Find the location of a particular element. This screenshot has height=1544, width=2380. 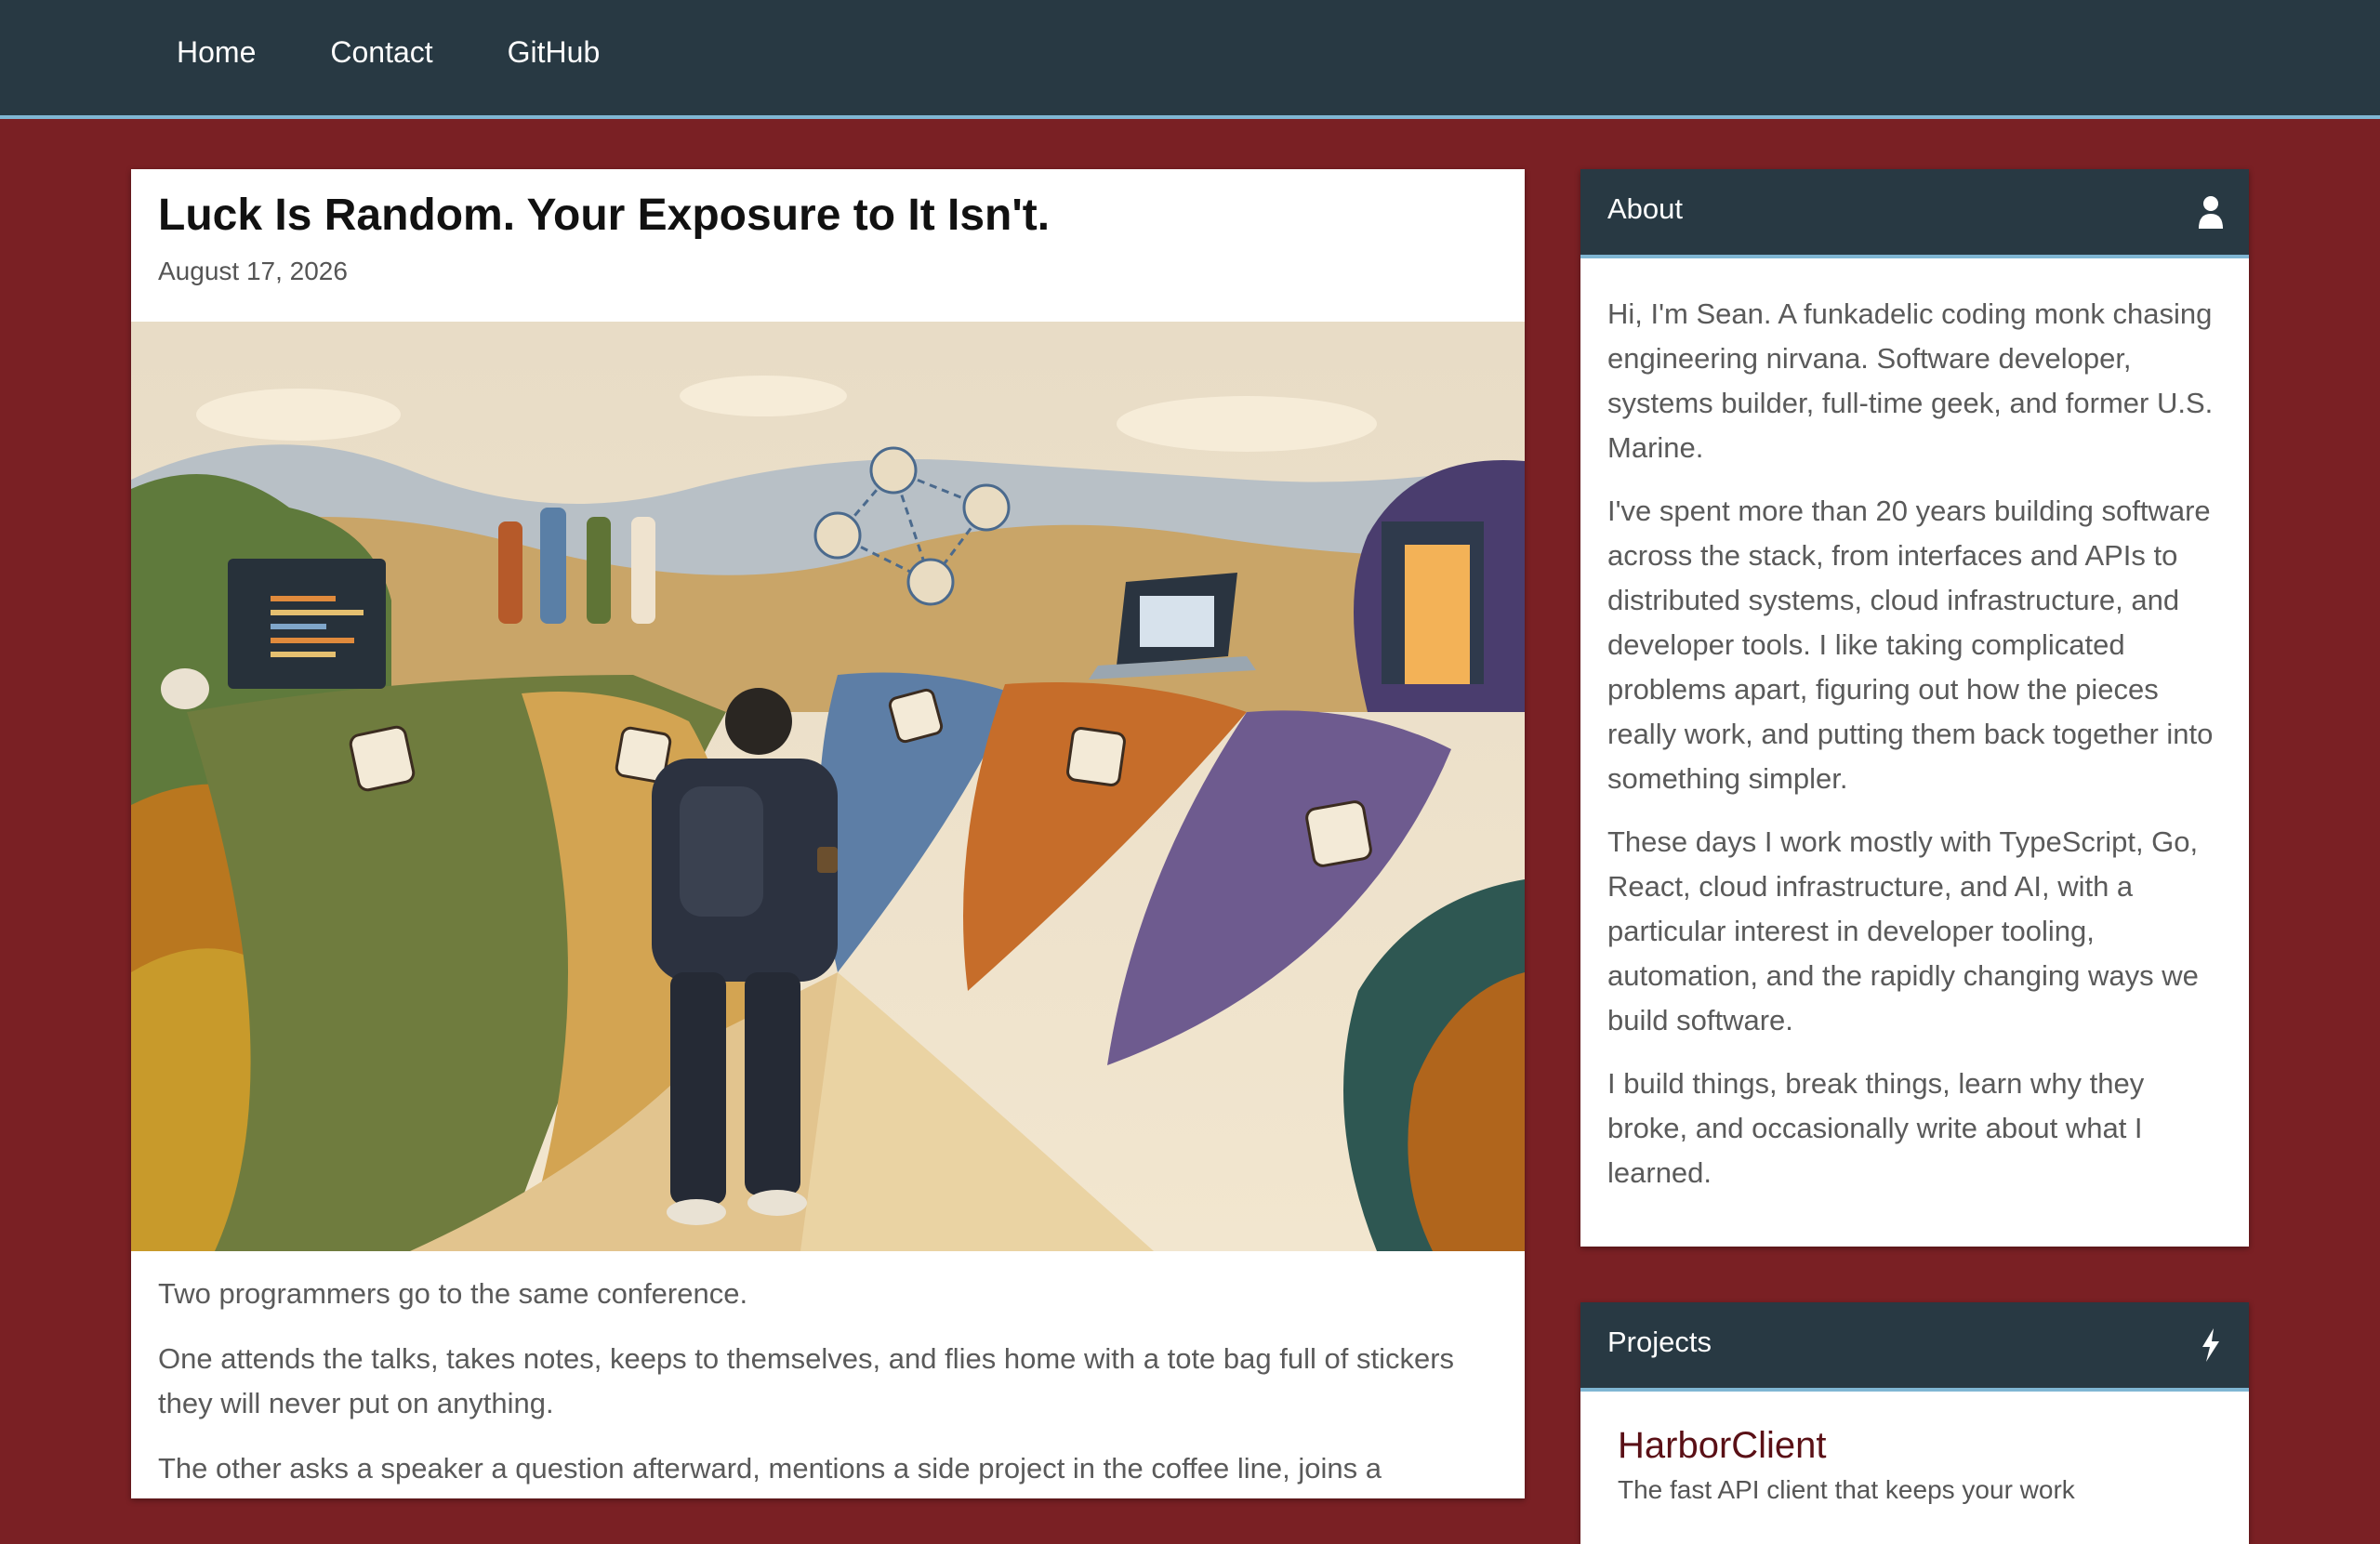

projects-header: Projects is located at coordinates (1914, 1347).